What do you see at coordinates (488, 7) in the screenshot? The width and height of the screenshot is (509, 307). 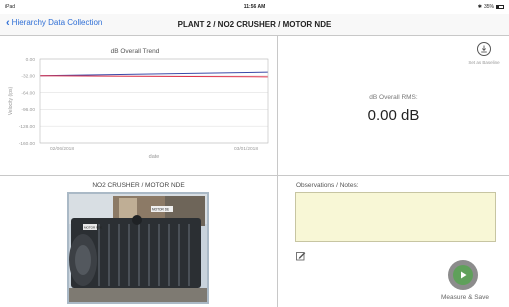 I see `battery-percent: 35%` at bounding box center [488, 7].